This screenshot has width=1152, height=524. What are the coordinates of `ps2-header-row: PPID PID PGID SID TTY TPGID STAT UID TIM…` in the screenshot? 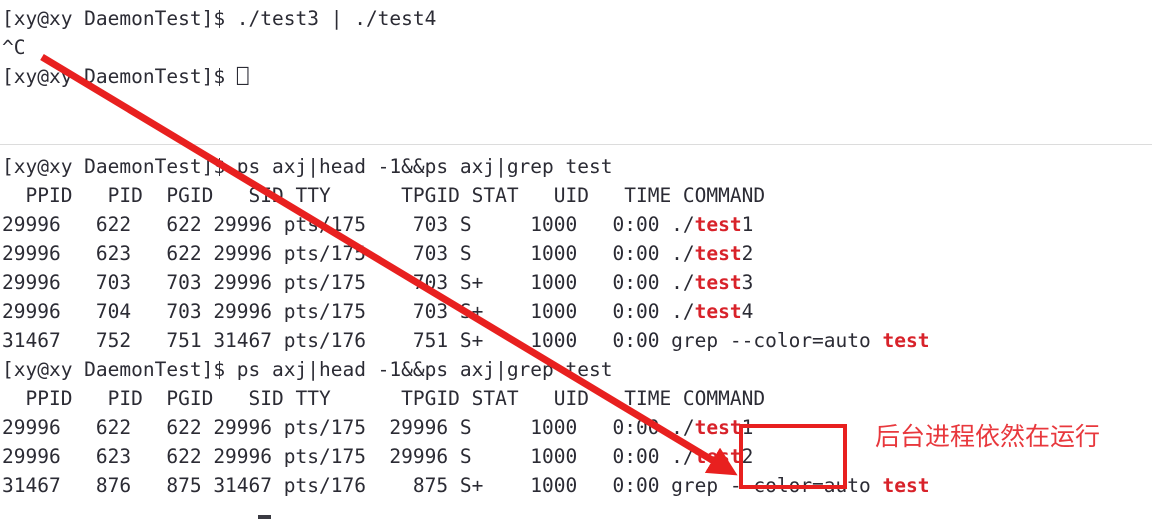 It's located at (384, 398).